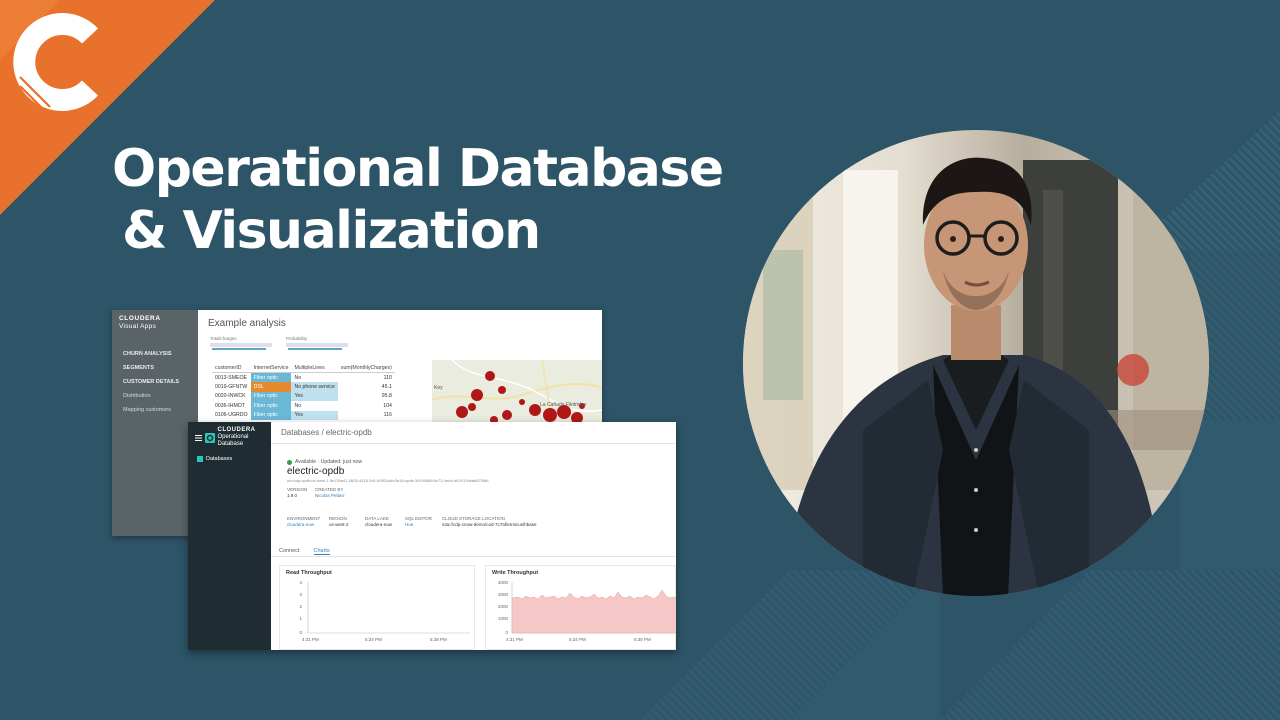 The image size is (1280, 720). I want to click on write-y-tick: 1000, so click(503, 618).